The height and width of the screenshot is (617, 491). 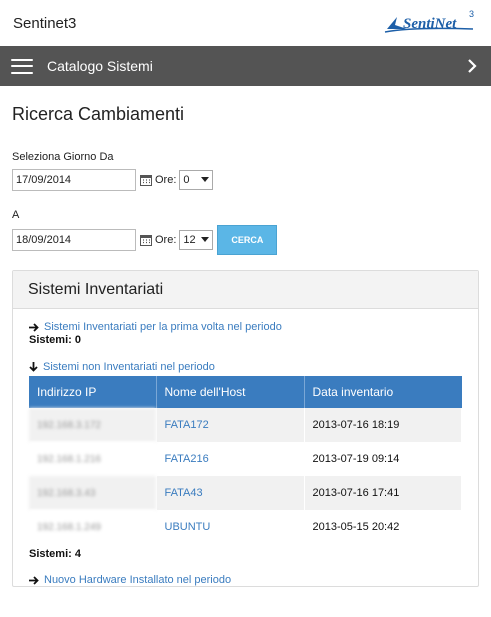 I want to click on table-row: 192.168.3.43 FATA43 2013-07-16 17:41, so click(x=245, y=493).